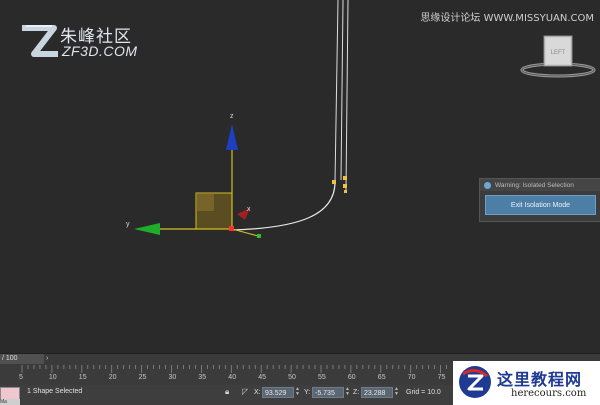  Describe the element at coordinates (540, 205) in the screenshot. I see `exit-isolation-button: Exit Isolation Mode` at that location.